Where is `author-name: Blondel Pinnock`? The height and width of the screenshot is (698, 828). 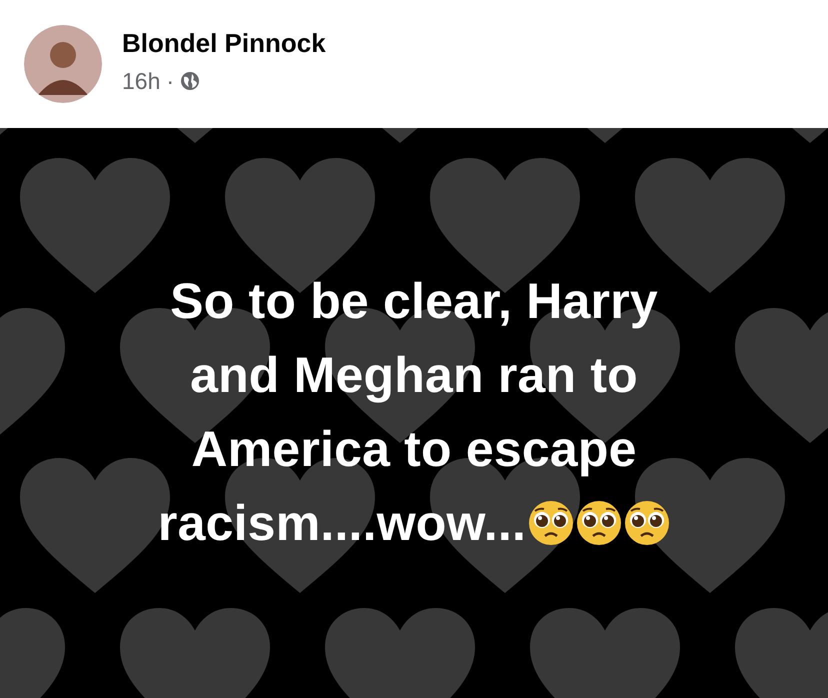 author-name: Blondel Pinnock is located at coordinates (224, 43).